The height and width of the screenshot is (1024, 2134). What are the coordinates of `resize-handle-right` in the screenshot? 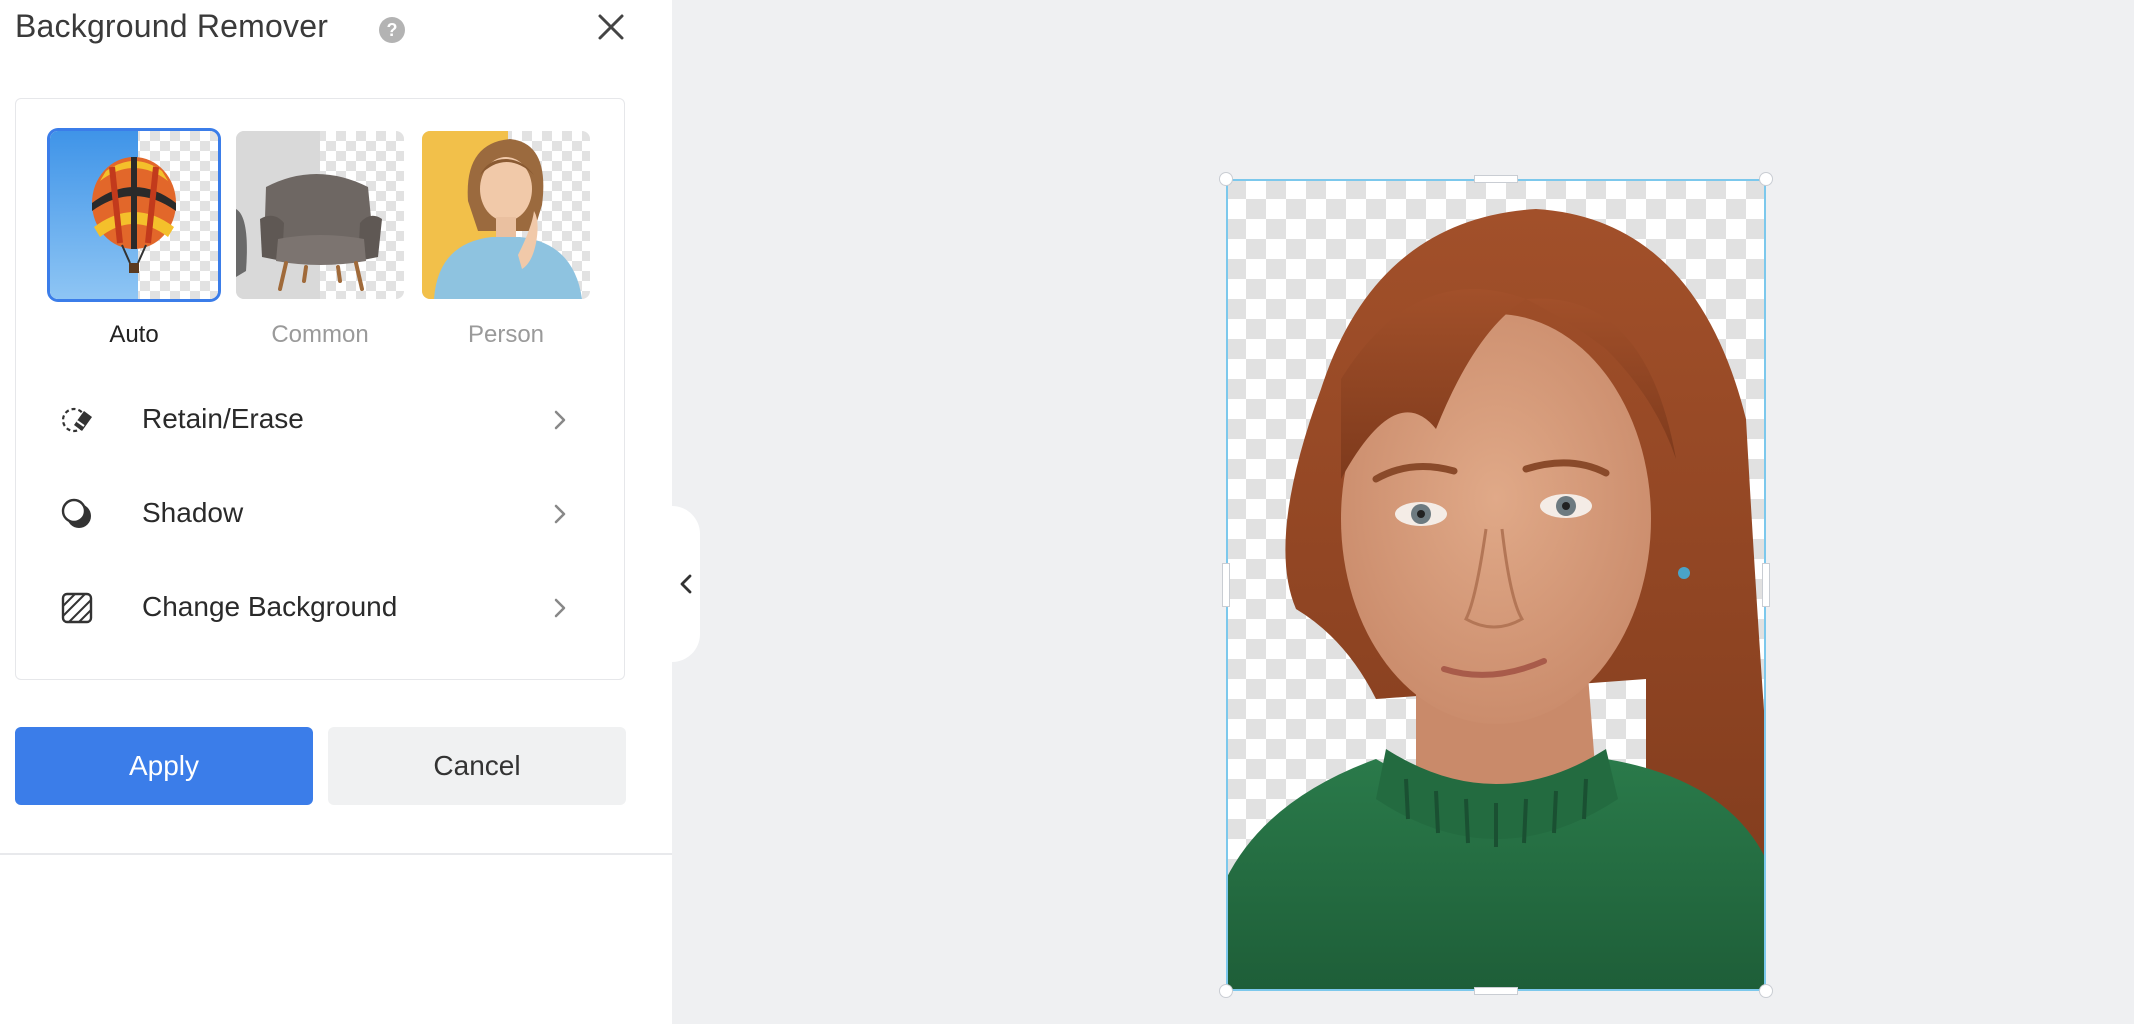 It's located at (1766, 585).